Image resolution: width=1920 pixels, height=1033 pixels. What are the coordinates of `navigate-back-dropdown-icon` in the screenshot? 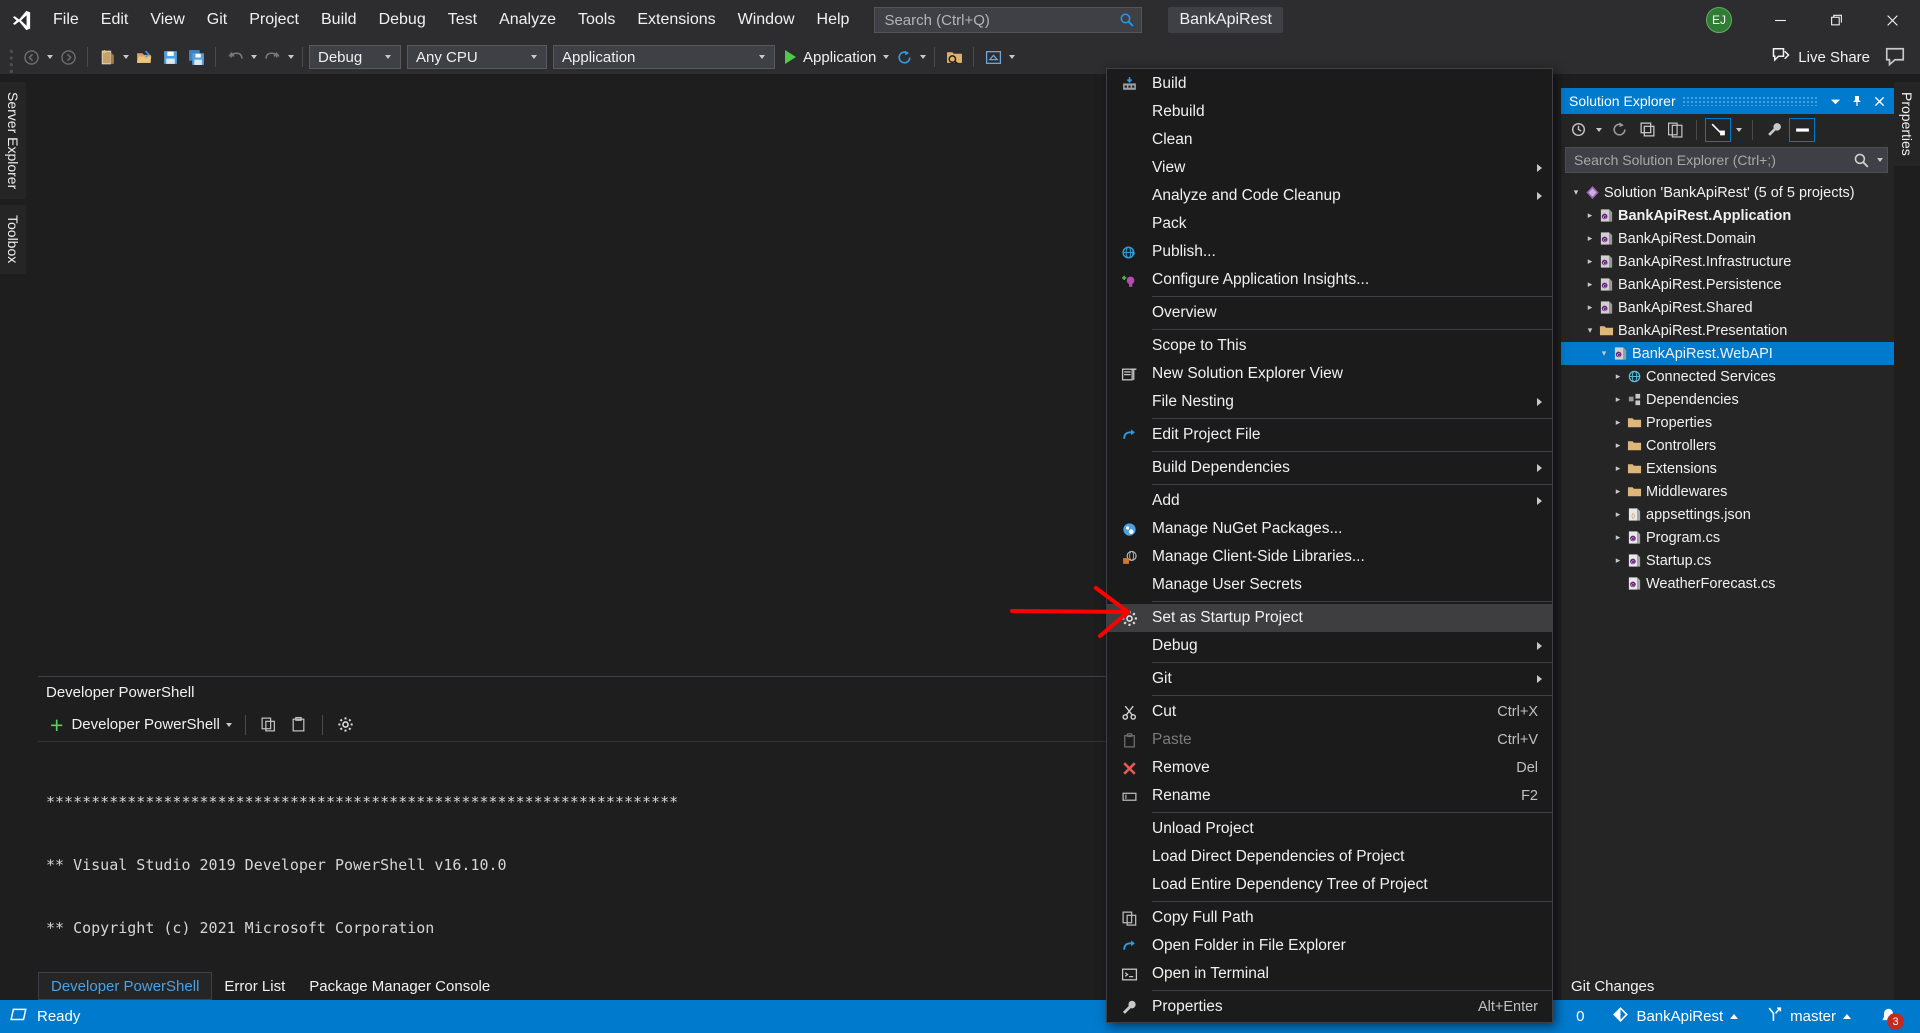 It's located at (49, 57).